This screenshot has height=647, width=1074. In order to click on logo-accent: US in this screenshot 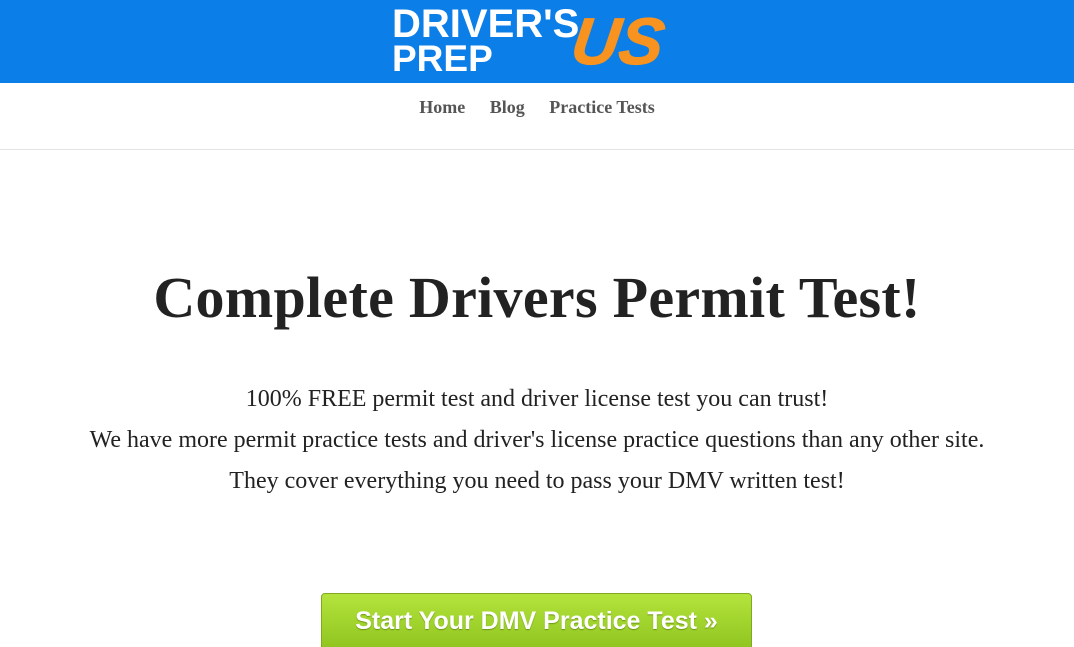, I will do `click(618, 42)`.